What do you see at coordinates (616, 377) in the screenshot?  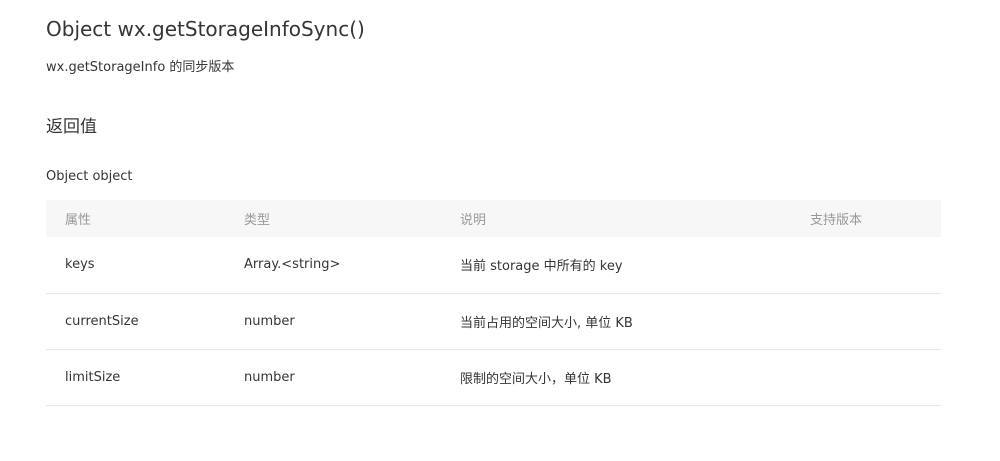 I see `cell-description: 限制的空间大小，单位 KB` at bounding box center [616, 377].